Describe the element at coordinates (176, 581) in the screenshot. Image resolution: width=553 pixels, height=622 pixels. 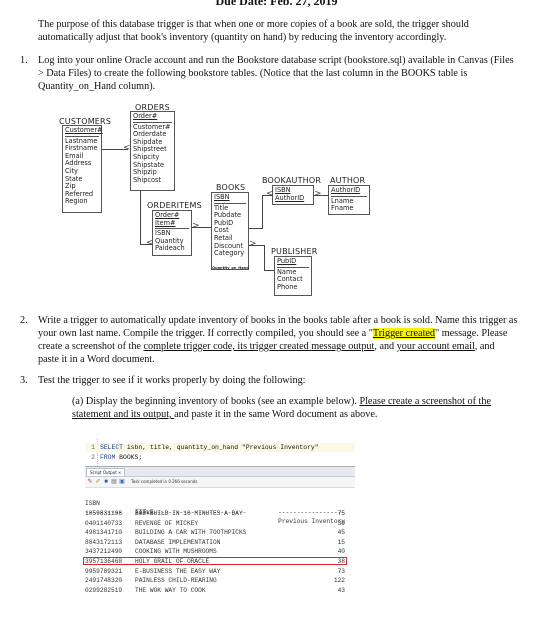
I see `cell-title: PAINLESS CHILD-REARING` at that location.